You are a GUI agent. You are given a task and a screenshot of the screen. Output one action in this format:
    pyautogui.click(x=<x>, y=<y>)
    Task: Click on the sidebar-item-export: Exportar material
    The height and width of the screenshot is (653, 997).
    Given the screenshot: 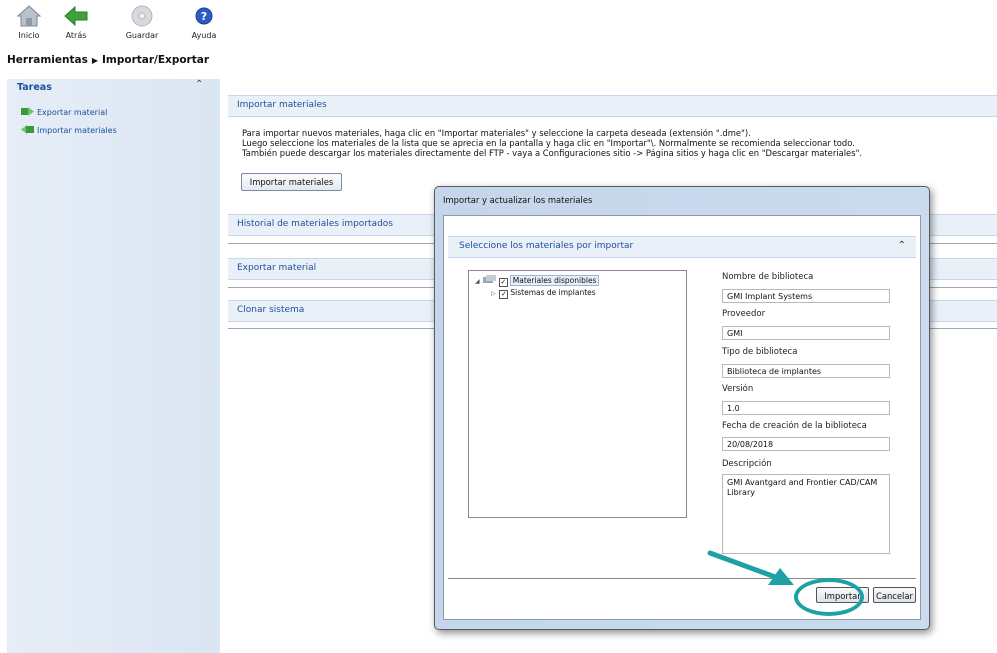 What is the action you would take?
    pyautogui.click(x=64, y=112)
    